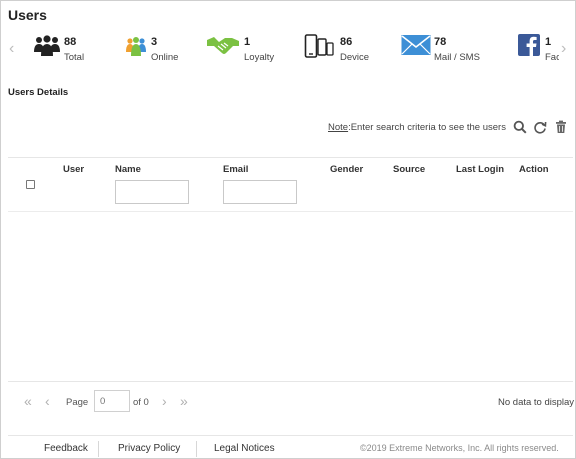  What do you see at coordinates (149, 448) in the screenshot?
I see `privacy-policy-link: Privacy Policy` at bounding box center [149, 448].